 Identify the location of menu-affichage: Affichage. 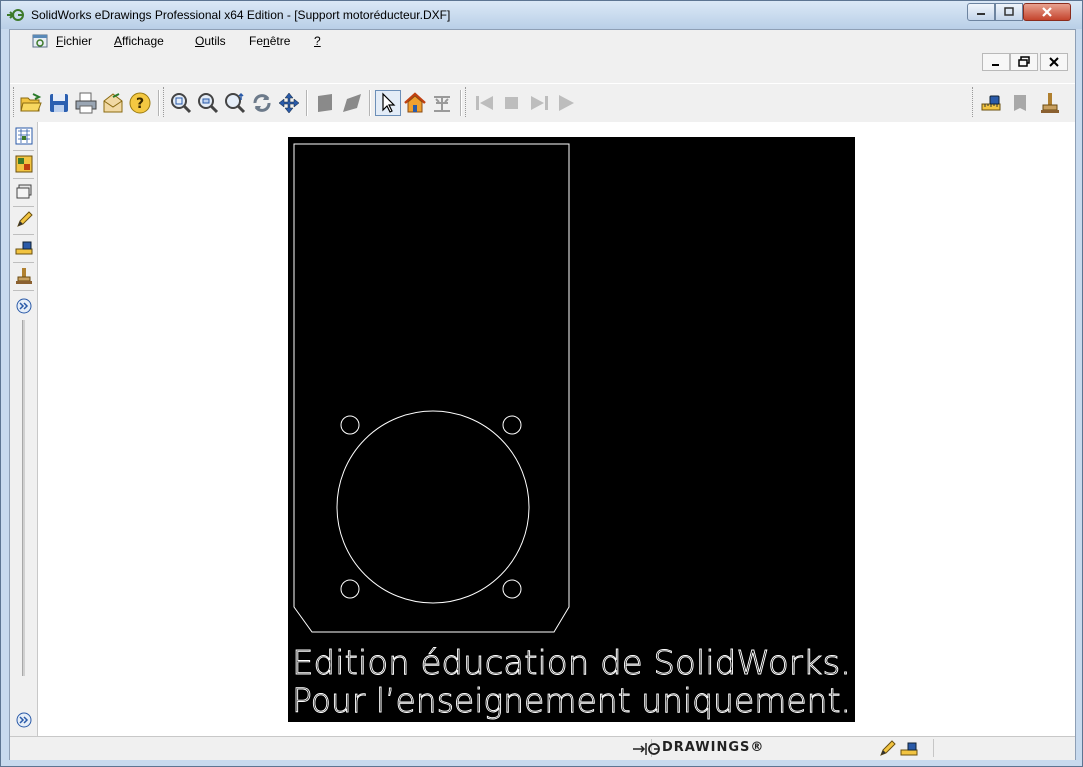
(139, 41).